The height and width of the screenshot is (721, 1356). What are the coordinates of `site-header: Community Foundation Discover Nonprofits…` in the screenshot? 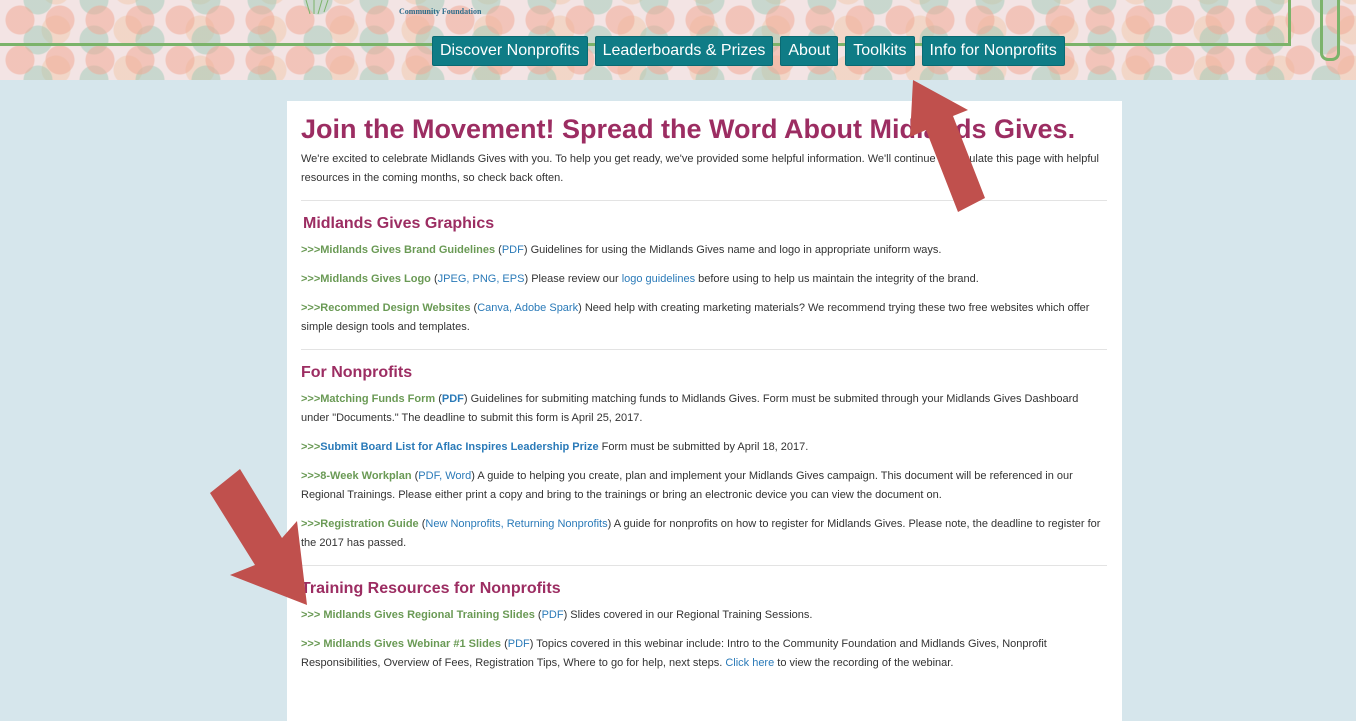 It's located at (678, 40).